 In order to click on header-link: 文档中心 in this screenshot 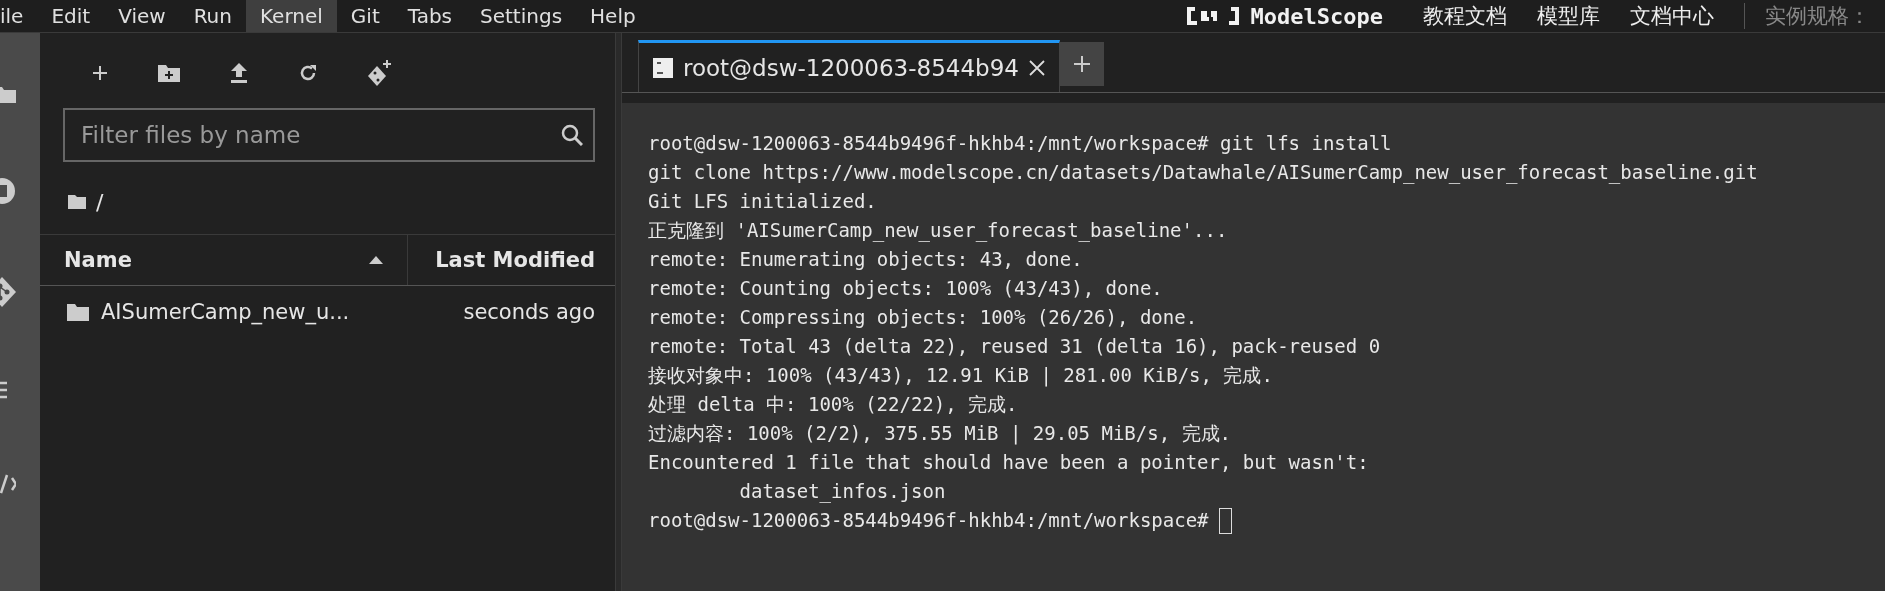, I will do `click(1672, 16)`.